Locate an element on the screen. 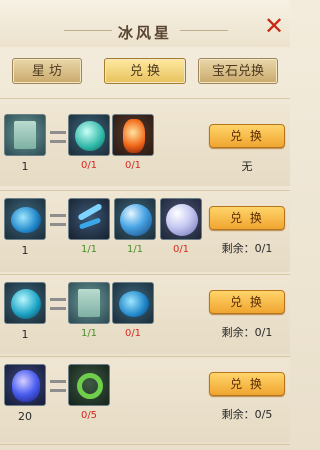  blue-flame-gem-icon is located at coordinates (25, 385).